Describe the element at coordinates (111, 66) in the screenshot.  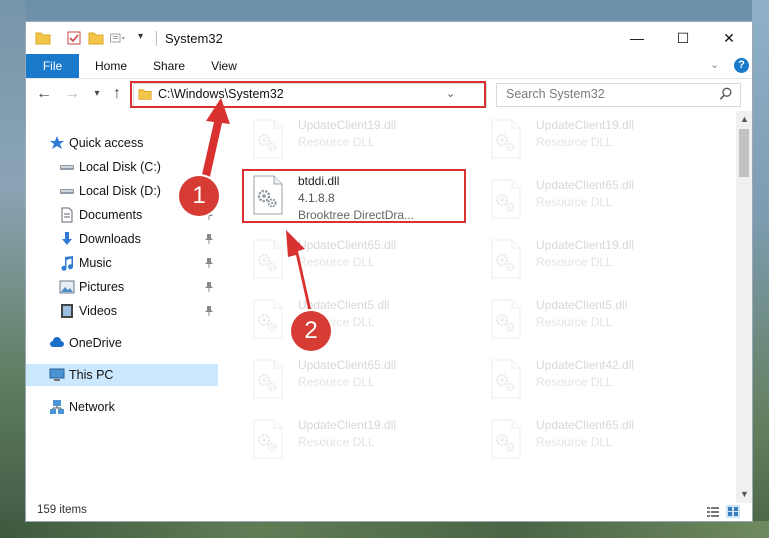
I see `tab-home: Home` at that location.